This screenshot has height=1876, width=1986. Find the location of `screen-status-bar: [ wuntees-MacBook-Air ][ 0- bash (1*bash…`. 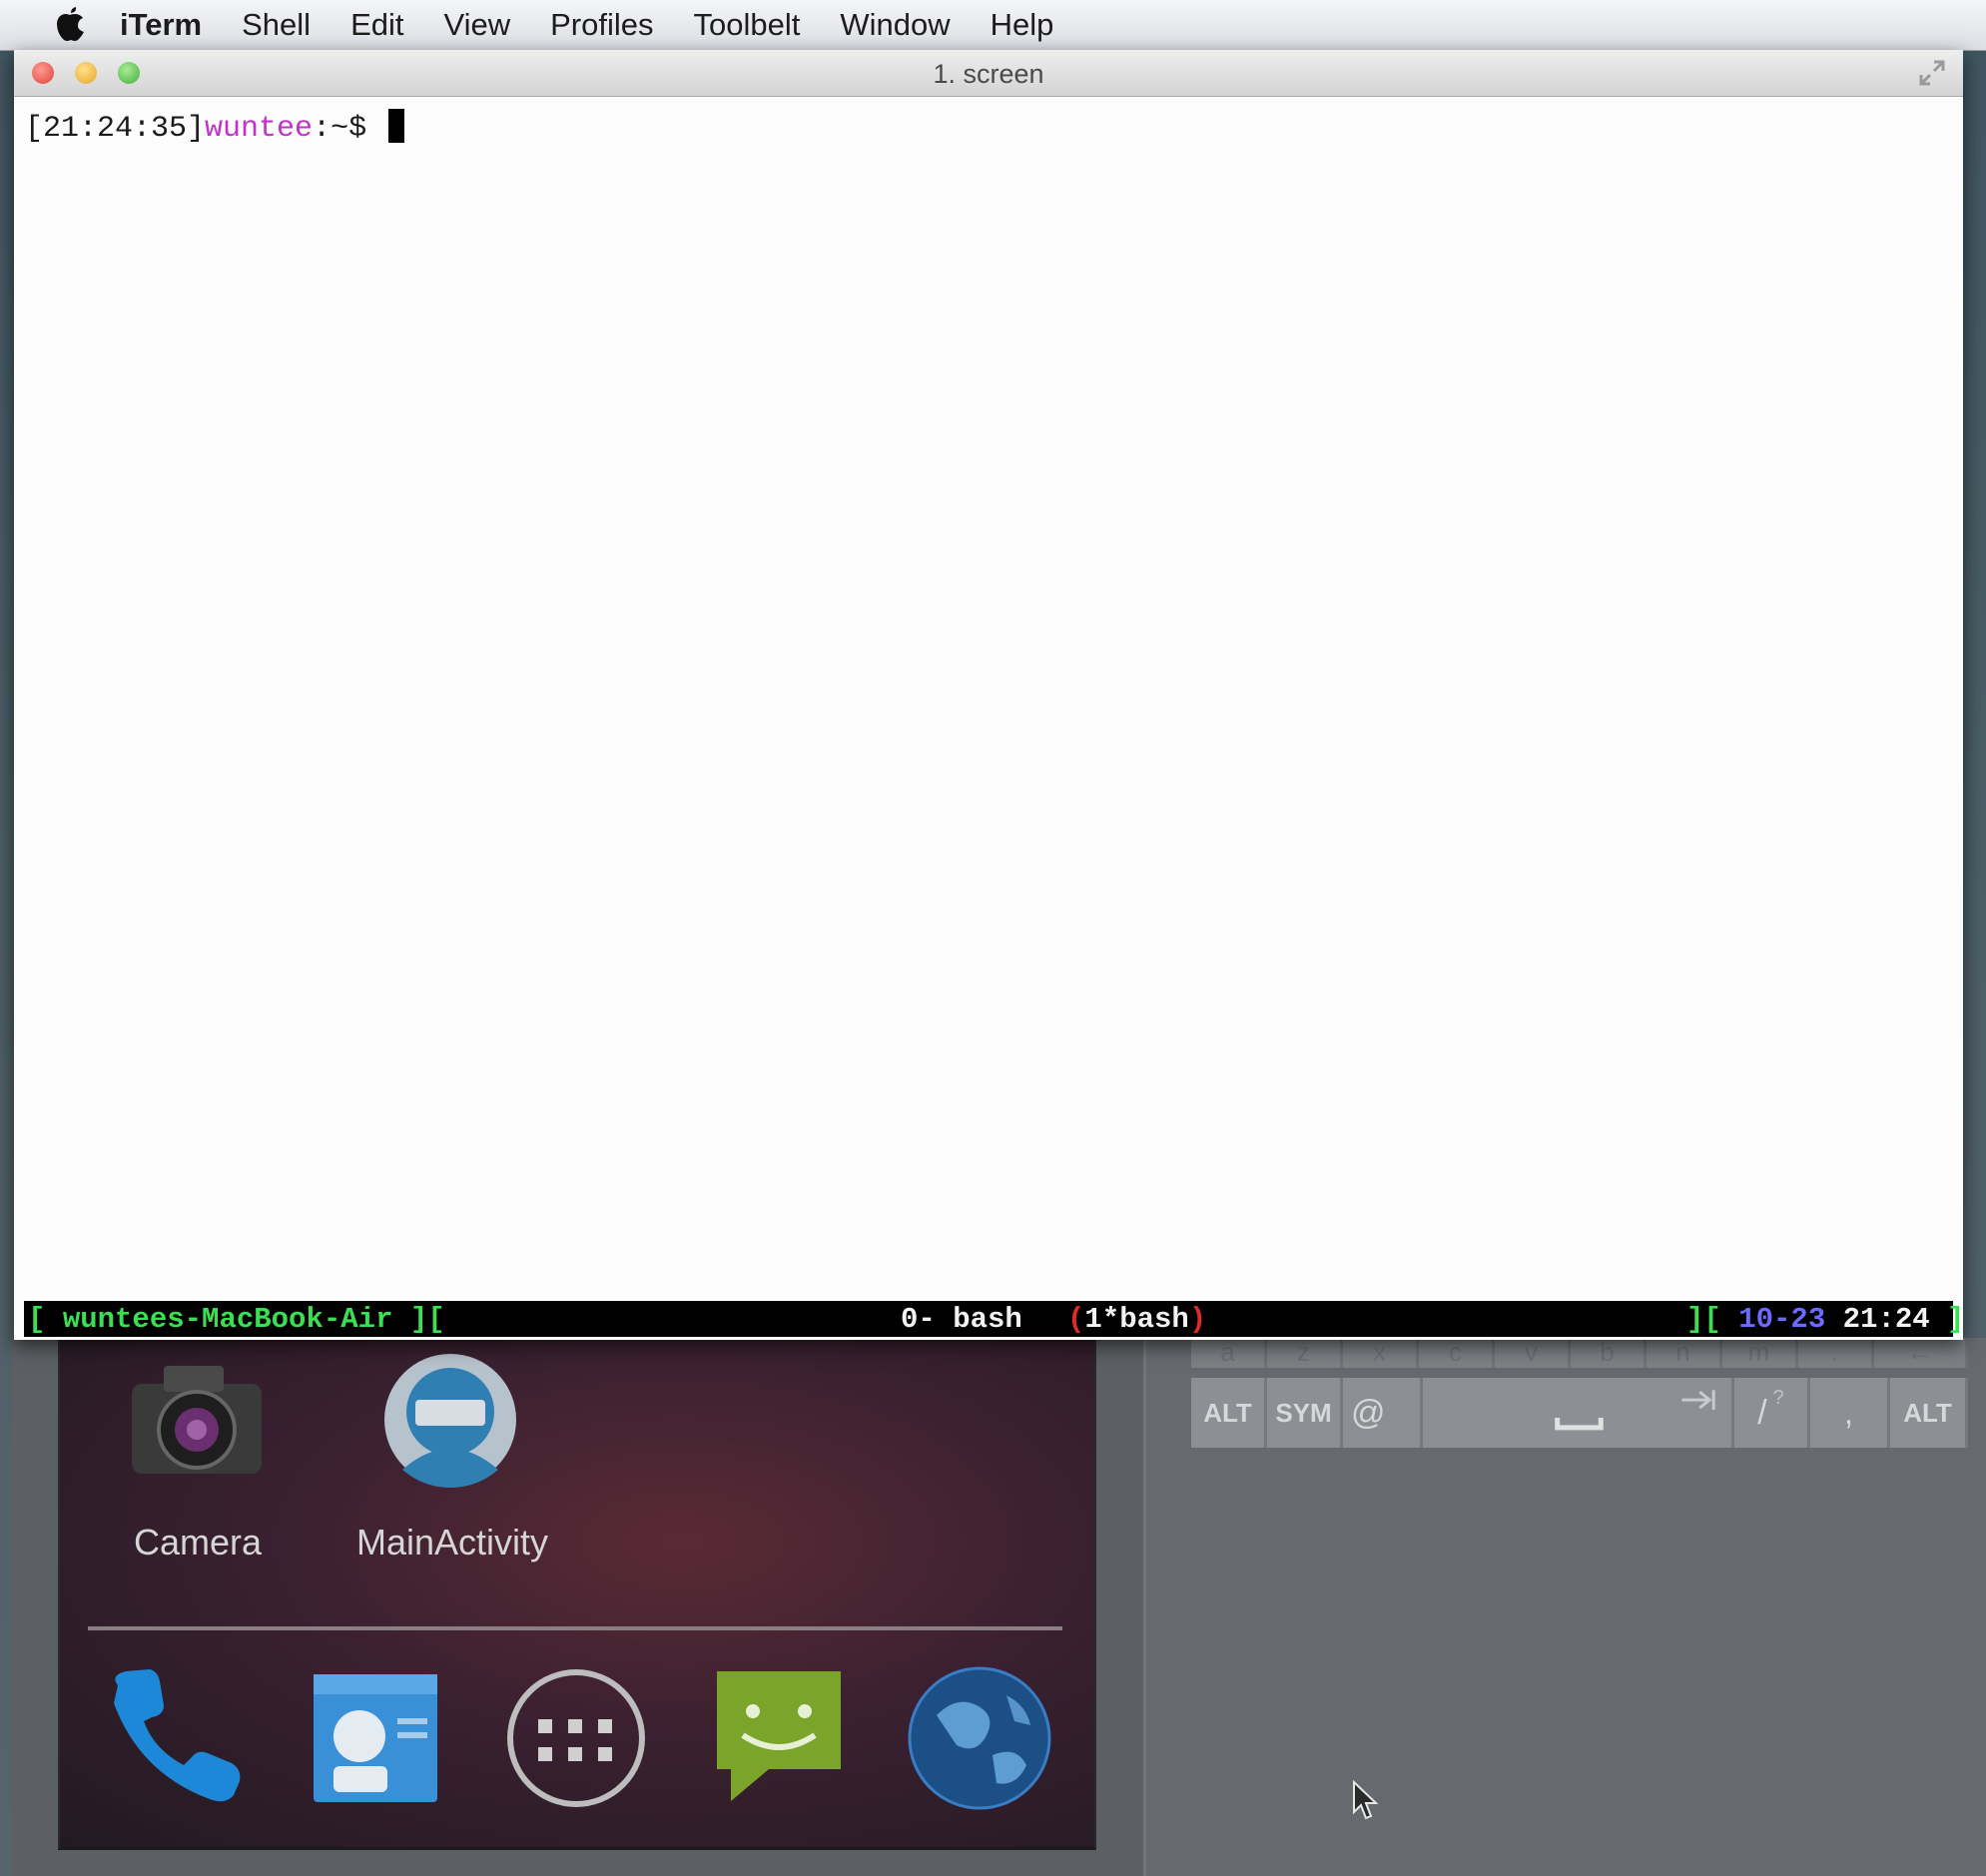

screen-status-bar: [ wuntees-MacBook-Air ][ 0- bash (1*bash… is located at coordinates (994, 1319).